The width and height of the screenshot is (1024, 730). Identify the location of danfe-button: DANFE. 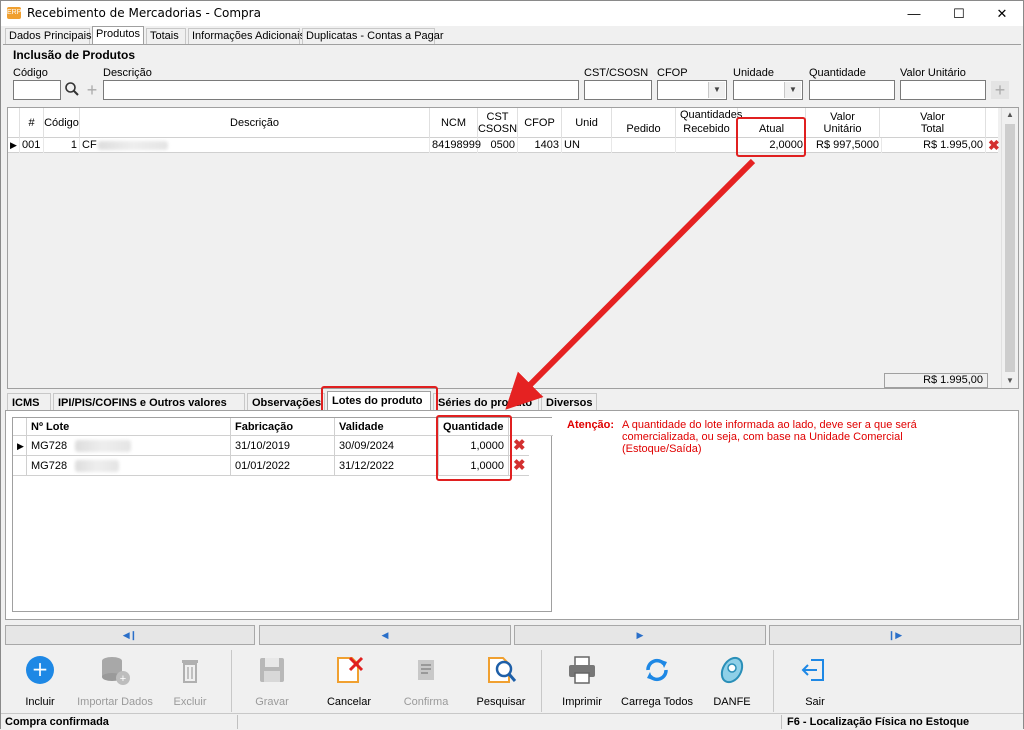
(732, 681).